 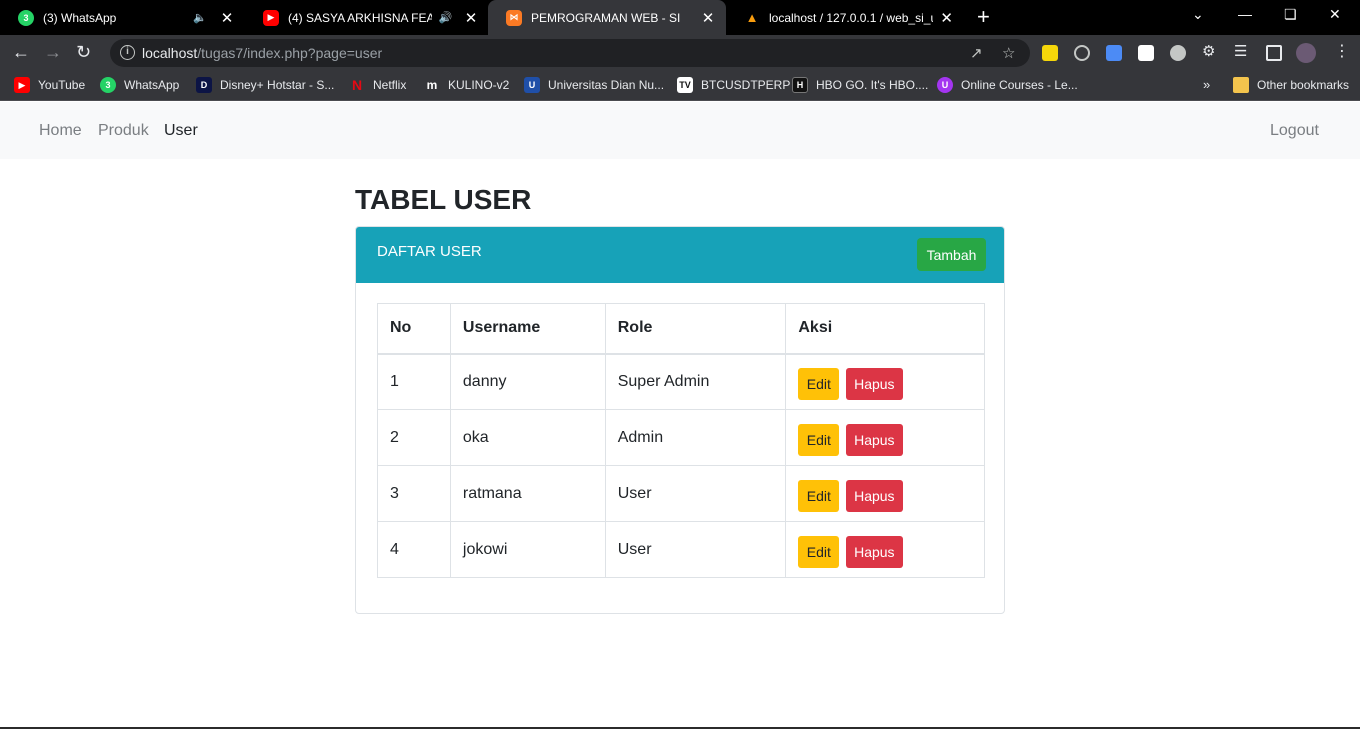 I want to click on bookmark-btcusdtperp: TV BTCUSDTPERP, so click(x=733, y=85).